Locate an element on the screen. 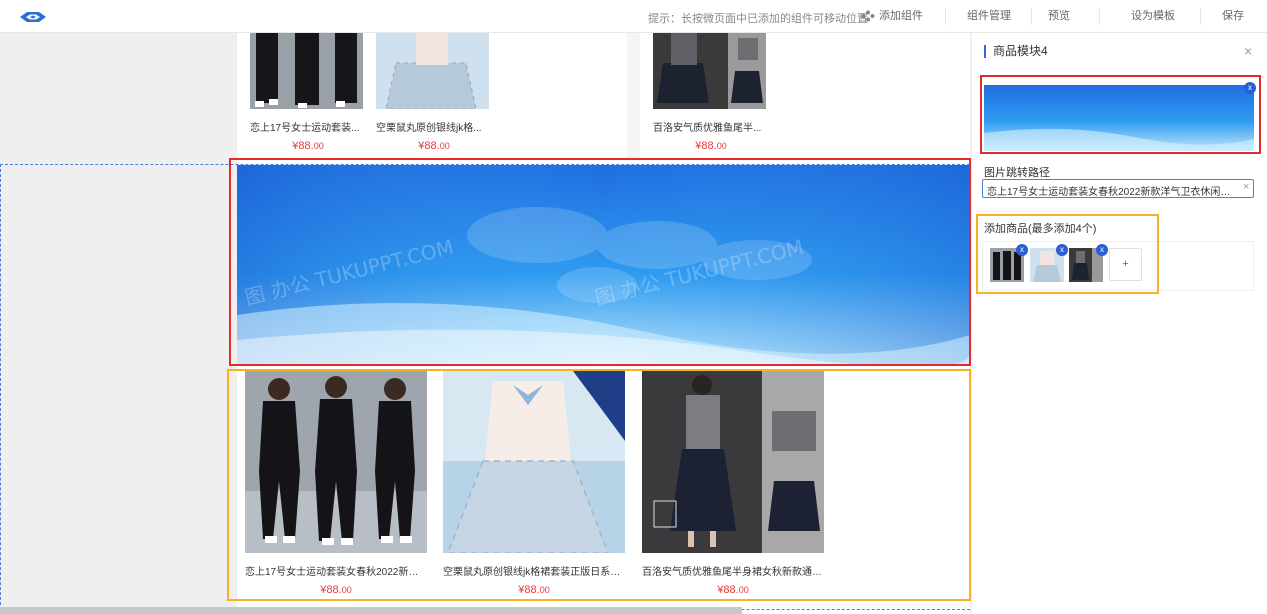 This screenshot has height=614, width=1267. product-card: 百洛安气质优雅鱼尾半... ¥88.00 is located at coordinates (711, 95).